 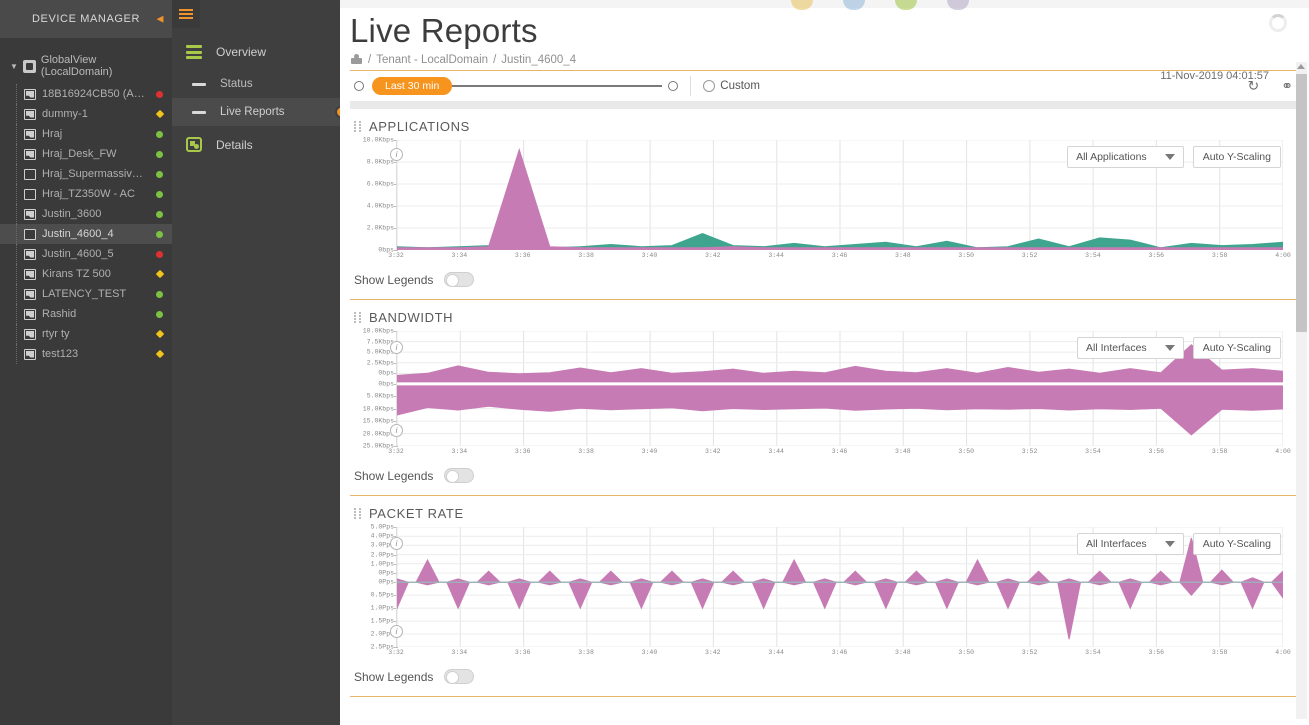 I want to click on page-scrollbar-thumb, so click(x=1301, y=203).